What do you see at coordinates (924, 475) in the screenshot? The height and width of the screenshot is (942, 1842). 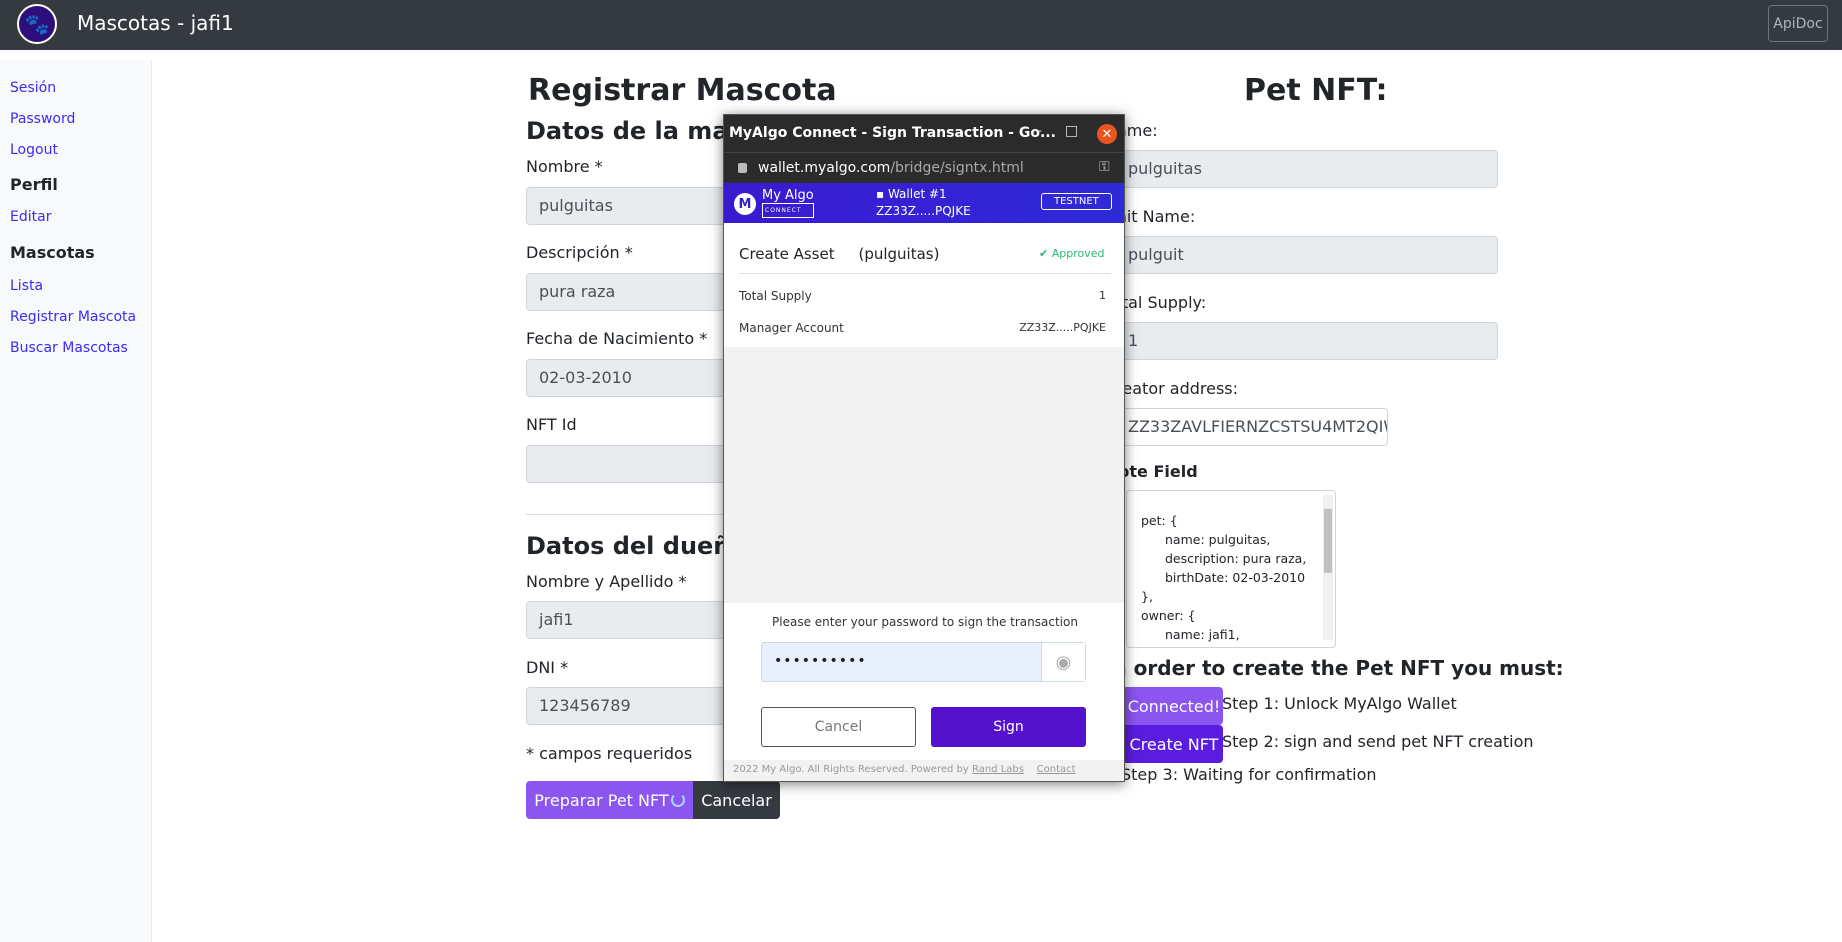 I see `popup-empty-area` at bounding box center [924, 475].